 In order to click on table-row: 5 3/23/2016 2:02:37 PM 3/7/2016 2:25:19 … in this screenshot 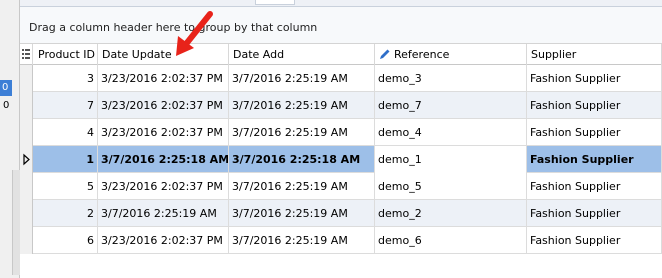, I will do `click(341, 186)`.